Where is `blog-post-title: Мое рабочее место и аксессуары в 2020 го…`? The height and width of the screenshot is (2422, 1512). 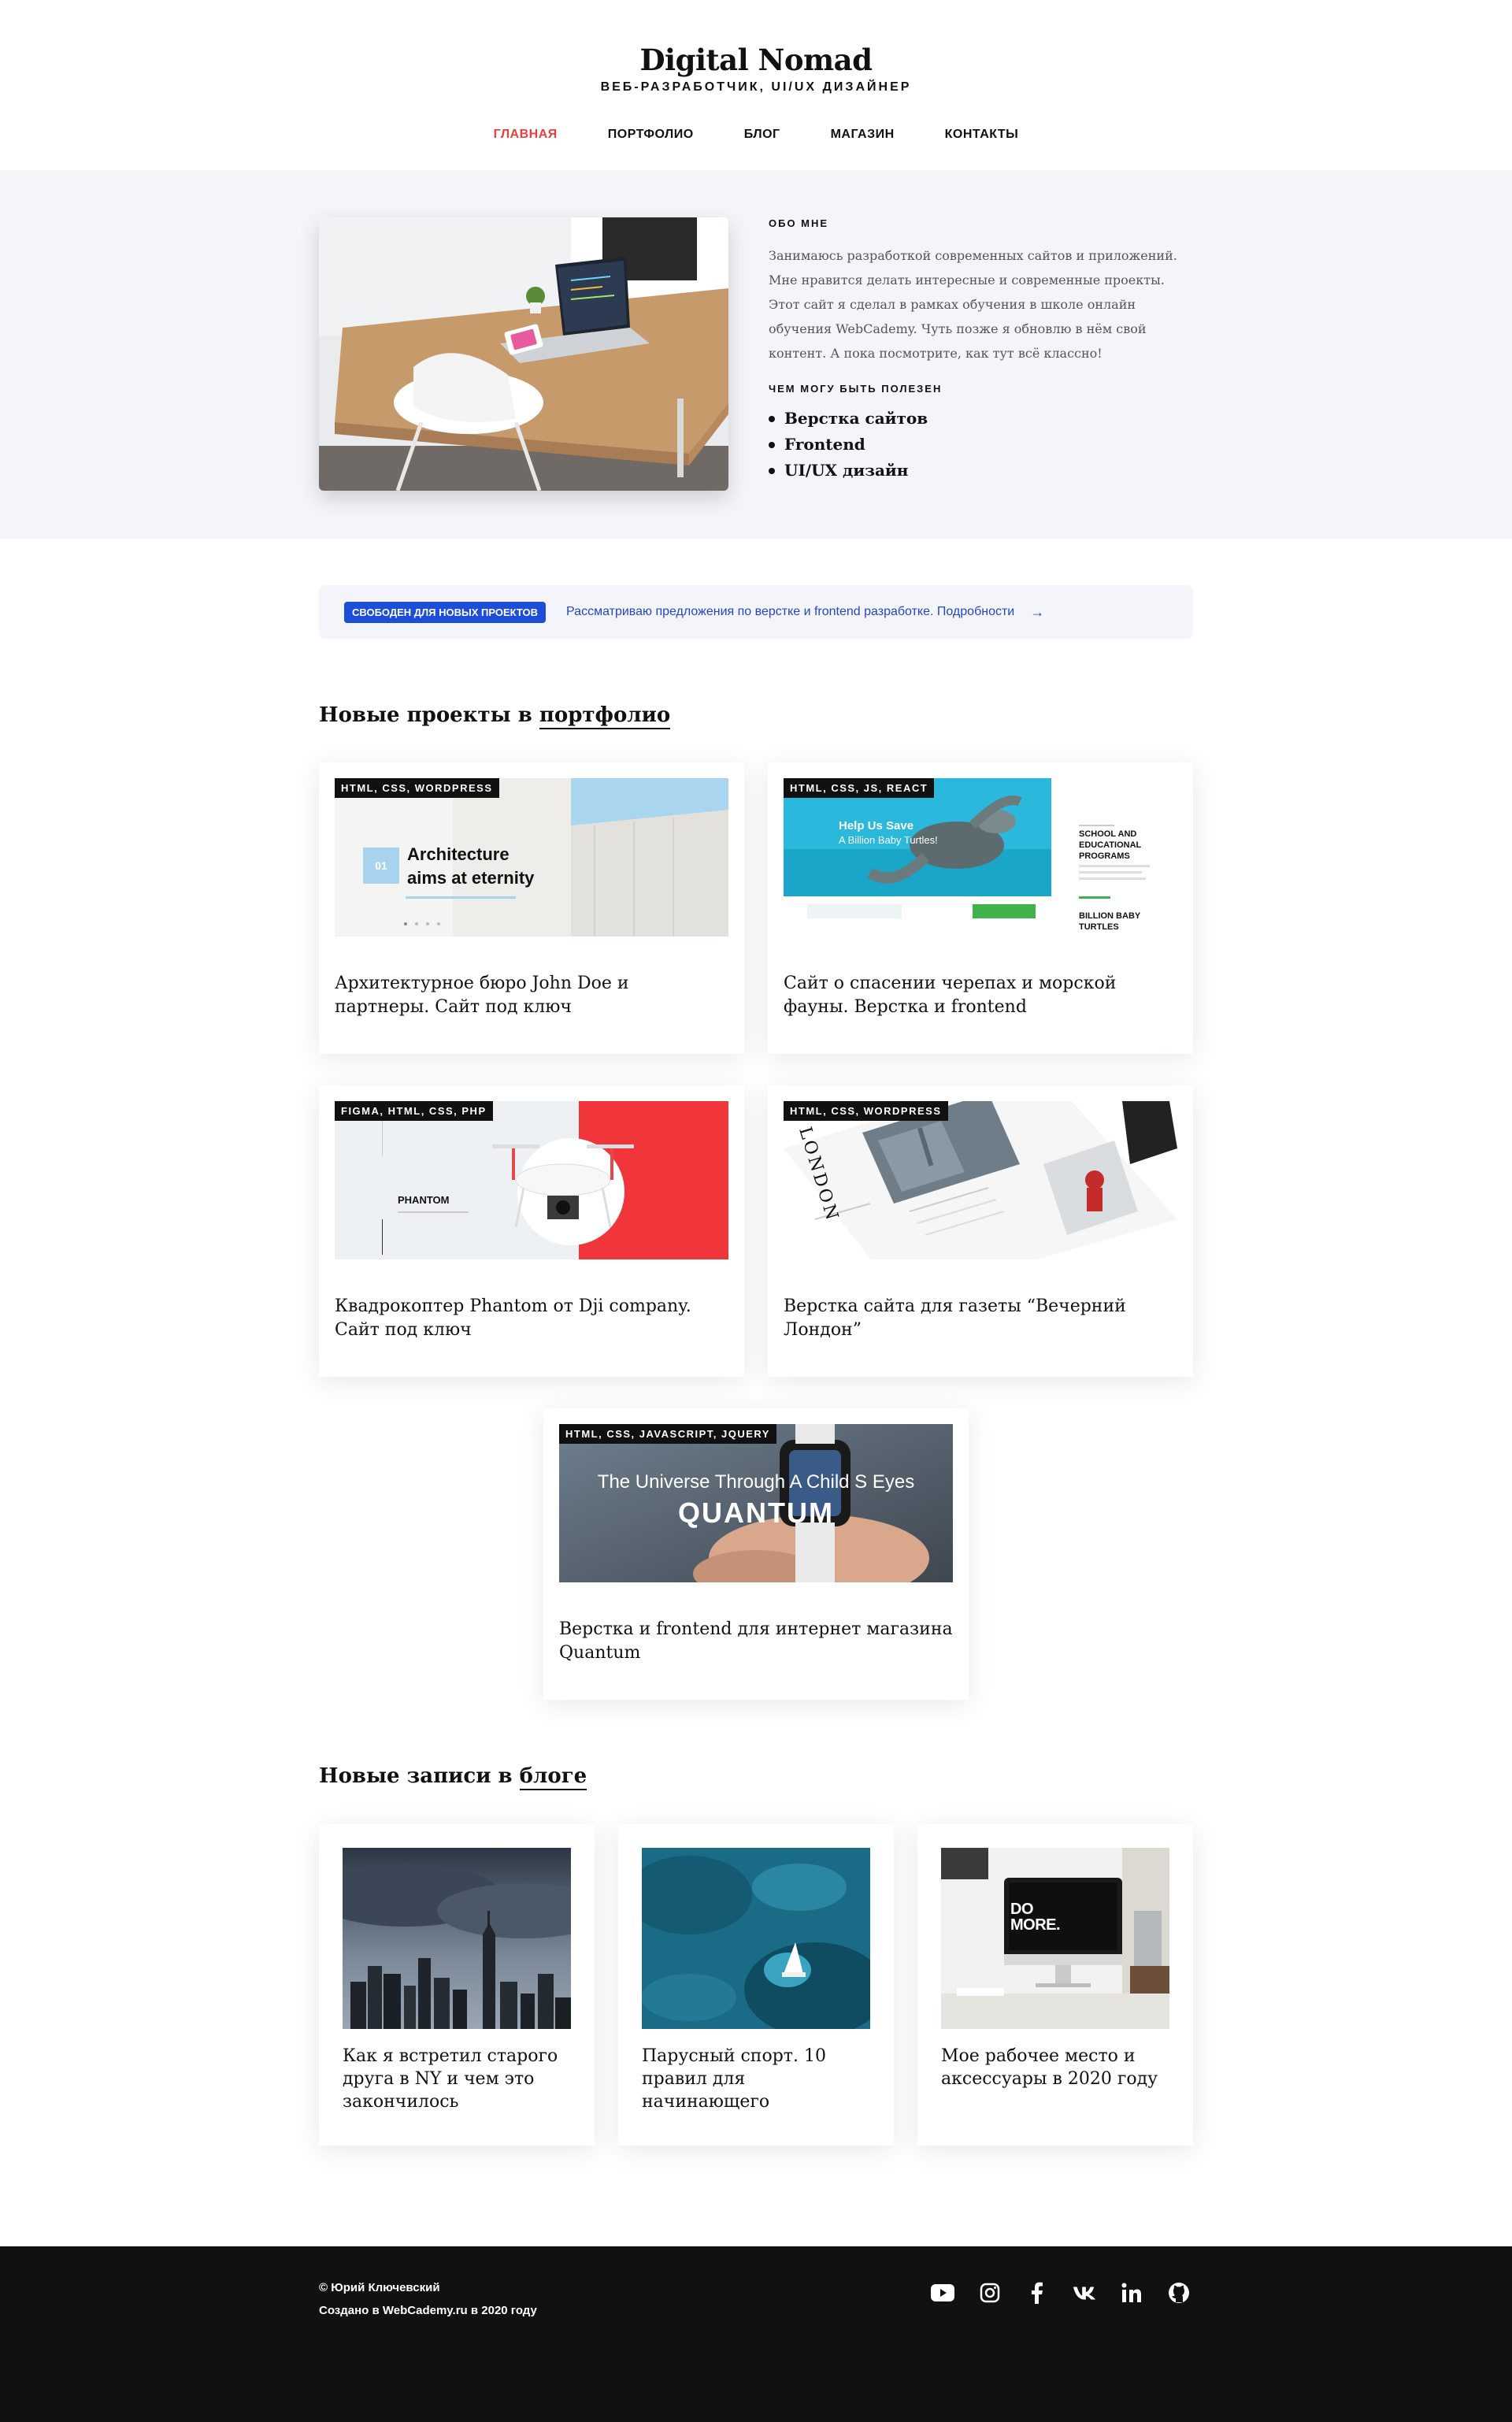 blog-post-title: Мое рабочее место и аксессуары в 2020 го… is located at coordinates (1055, 2067).